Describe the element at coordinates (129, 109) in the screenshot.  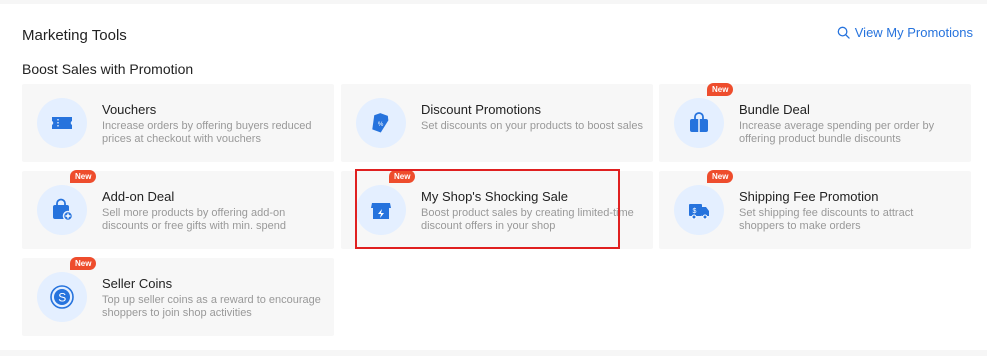
I see `tool-name: Vouchers` at that location.